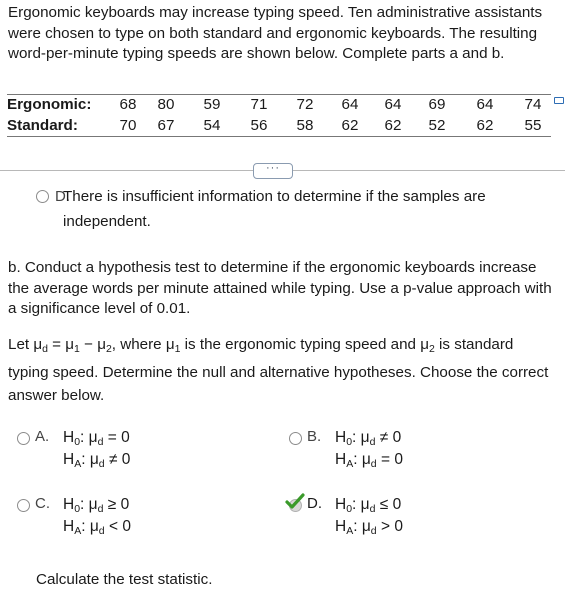 This screenshot has height=603, width=565. Describe the element at coordinates (166, 104) in the screenshot. I see `table-cell: 80` at that location.